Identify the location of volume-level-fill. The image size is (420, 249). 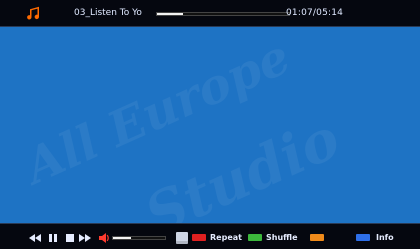
(122, 238).